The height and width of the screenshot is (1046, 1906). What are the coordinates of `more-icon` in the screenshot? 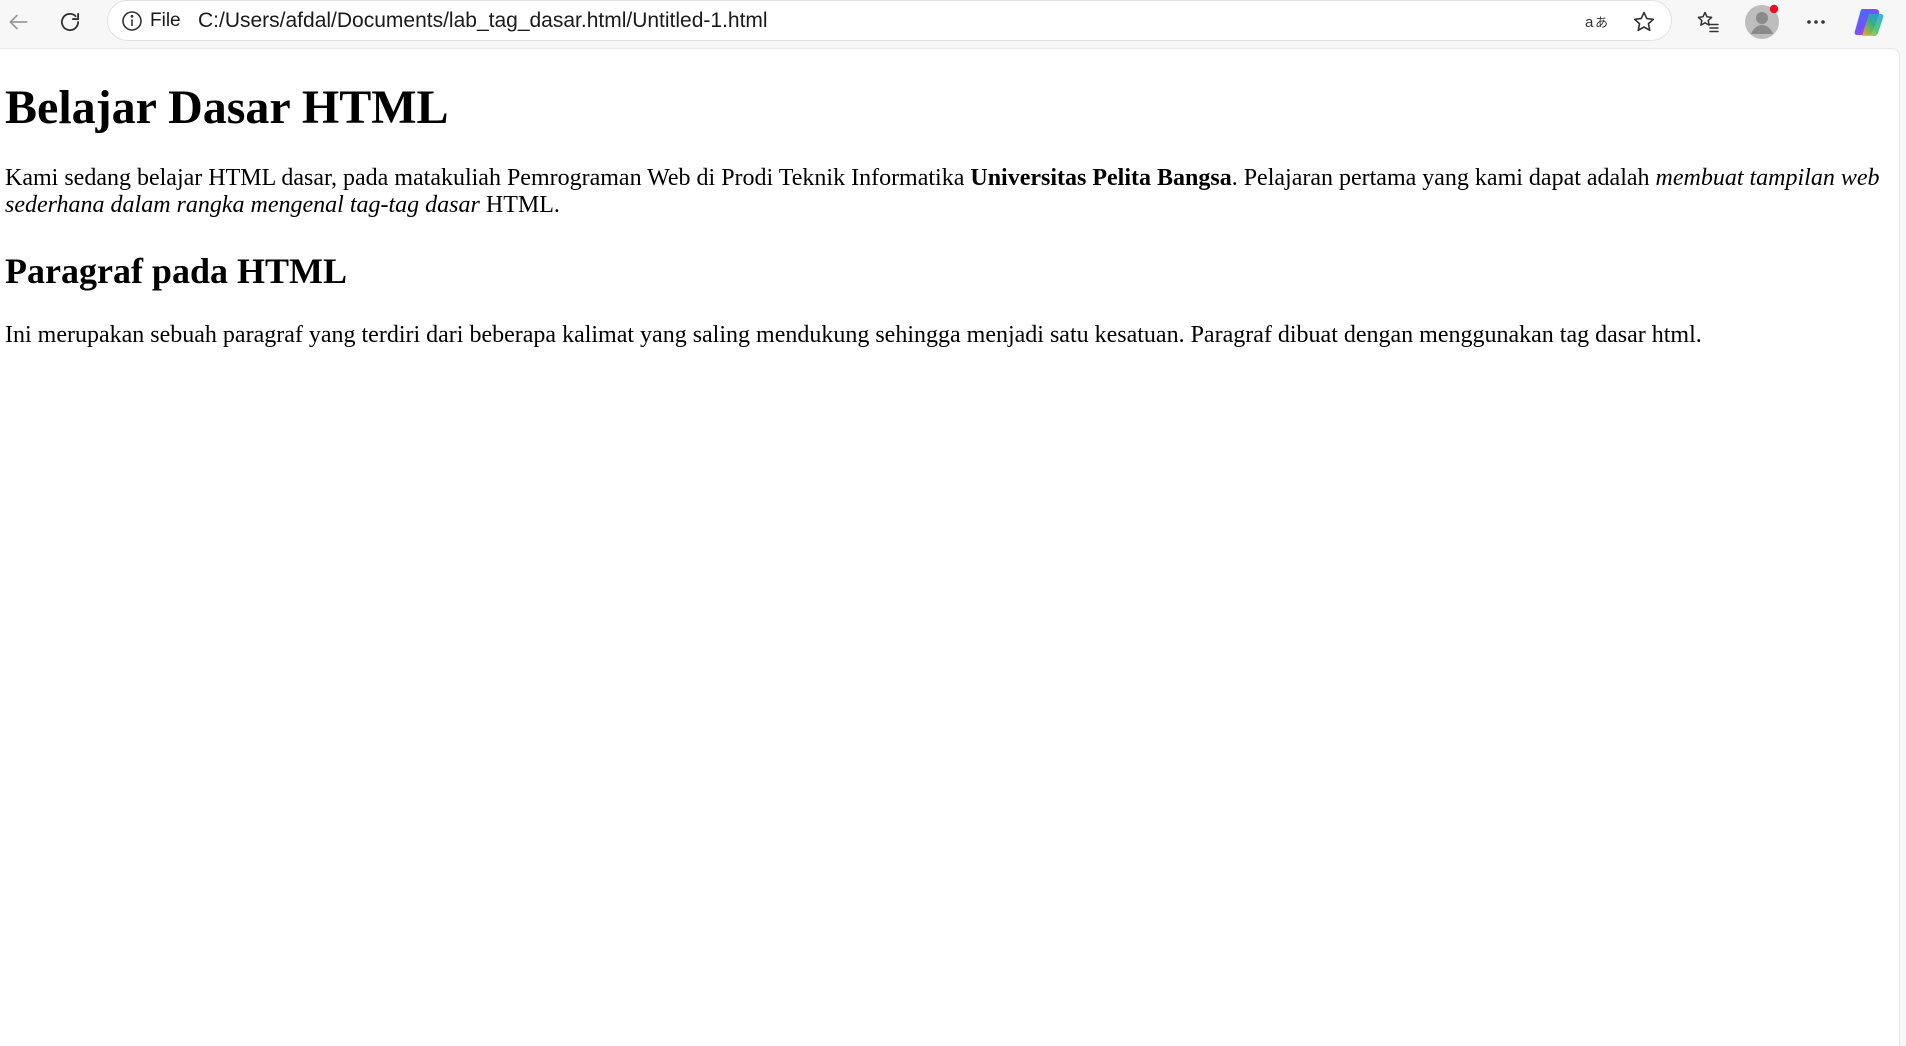 It's located at (1816, 22).